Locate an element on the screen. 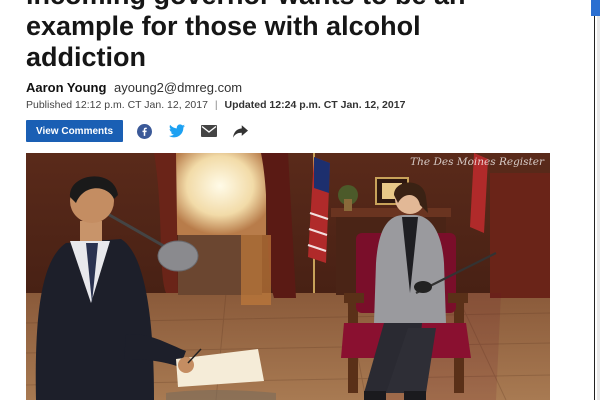  headline-line: addiction is located at coordinates (86, 57).